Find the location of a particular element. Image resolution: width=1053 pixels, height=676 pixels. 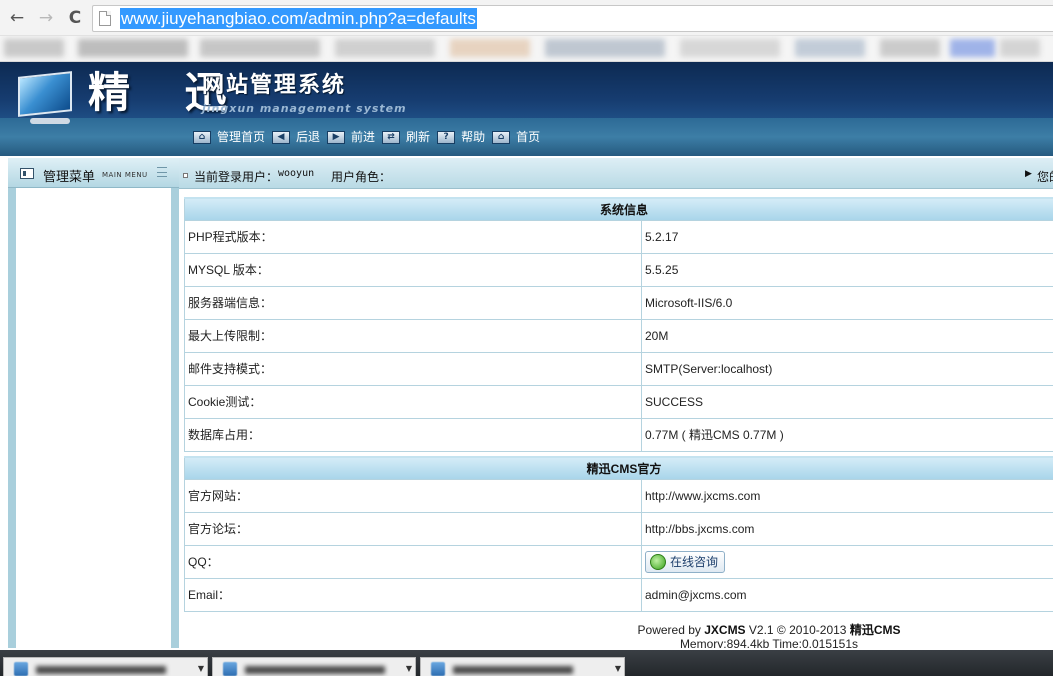

powered-prefix: Powered by is located at coordinates (671, 630).